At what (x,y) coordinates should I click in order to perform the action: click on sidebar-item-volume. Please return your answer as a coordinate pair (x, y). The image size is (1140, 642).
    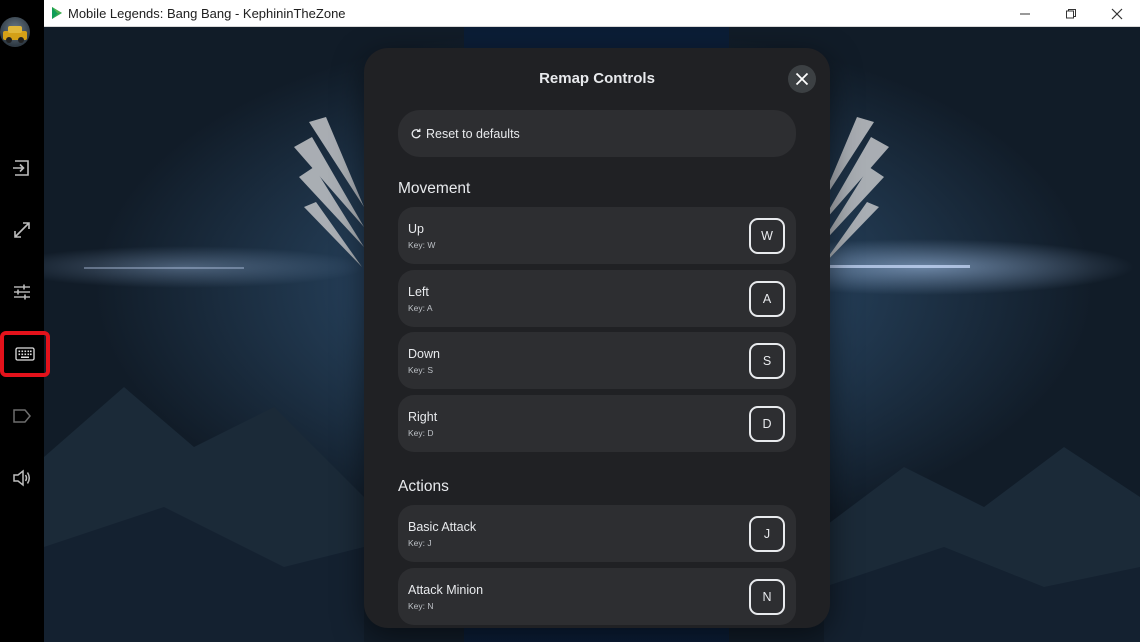
    Looking at the image, I should click on (22, 478).